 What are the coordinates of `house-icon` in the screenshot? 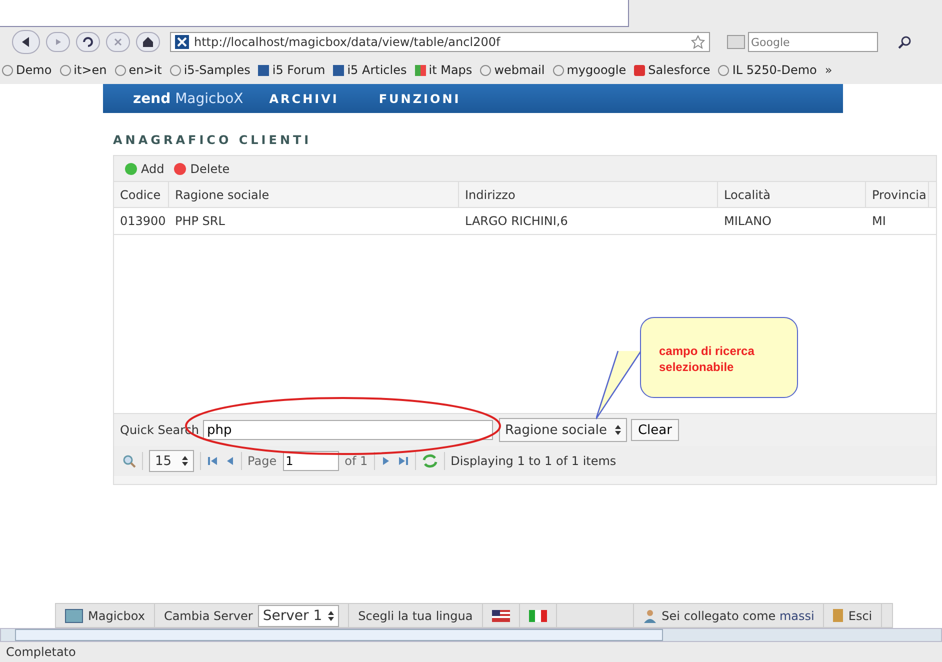 It's located at (148, 42).